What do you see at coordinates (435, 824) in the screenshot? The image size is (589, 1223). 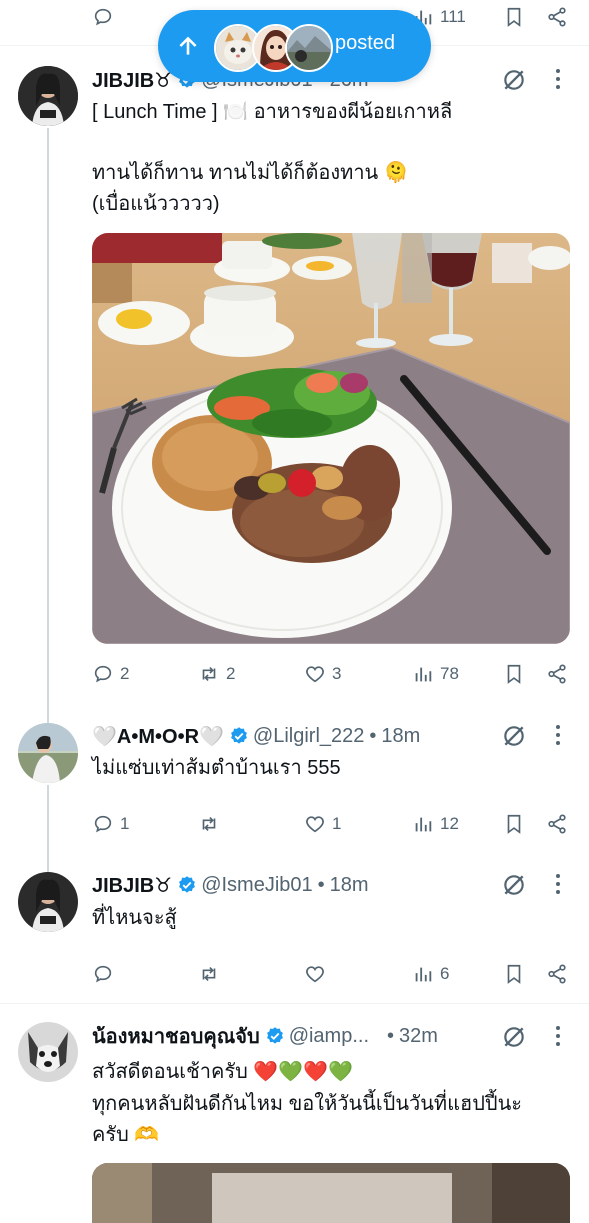 I see `views-button: 12` at bounding box center [435, 824].